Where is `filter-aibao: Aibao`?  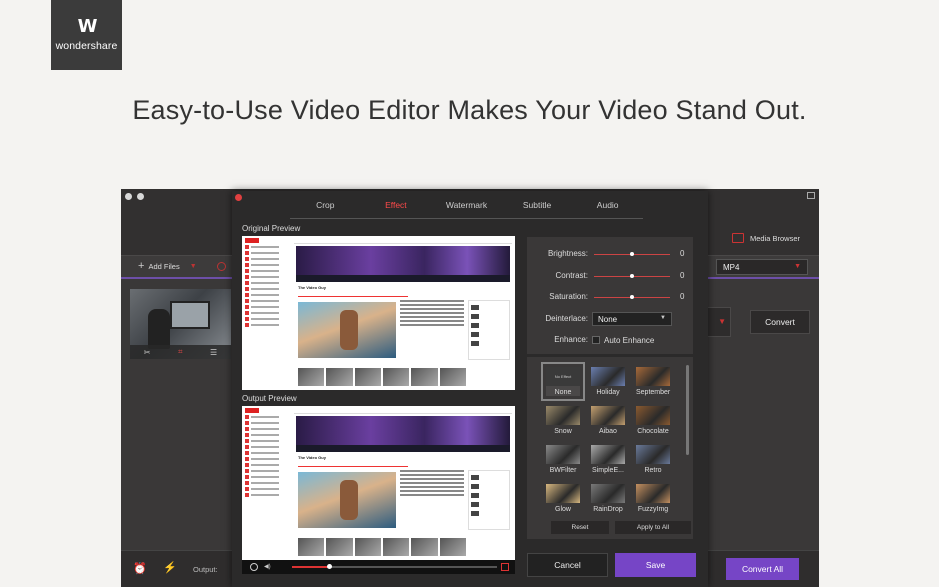
filter-aibao: Aibao is located at coordinates (608, 420).